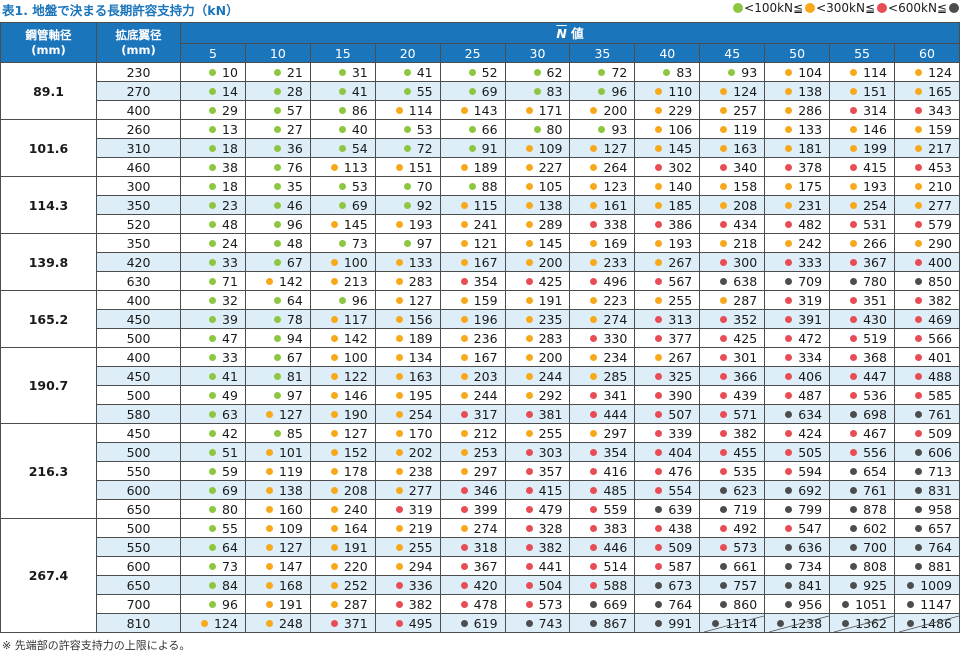 Image resolution: width=960 pixels, height=653 pixels. Describe the element at coordinates (230, 281) in the screenshot. I see `capacity-value: 71` at that location.